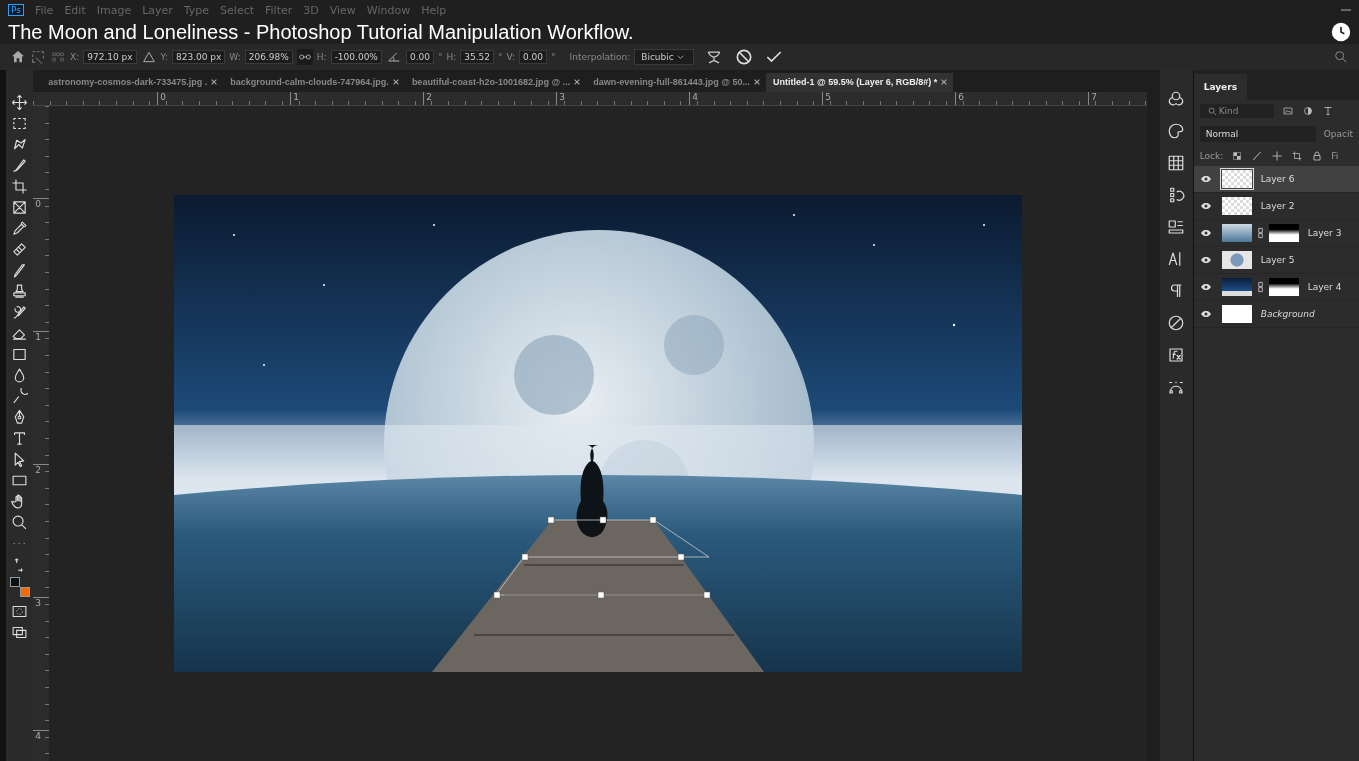 The width and height of the screenshot is (1359, 761). I want to click on caret-icon, so click(680, 57).